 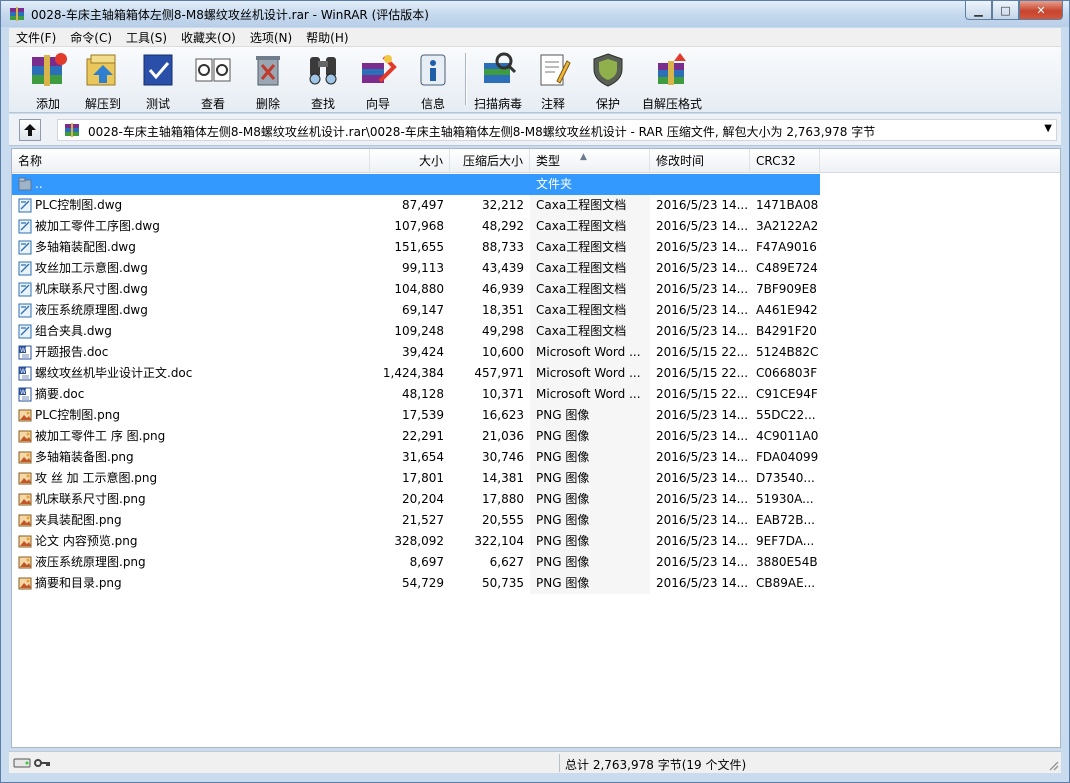 What do you see at coordinates (91, 268) in the screenshot?
I see `cell-name: 攻丝加工示意图.dwg` at bounding box center [91, 268].